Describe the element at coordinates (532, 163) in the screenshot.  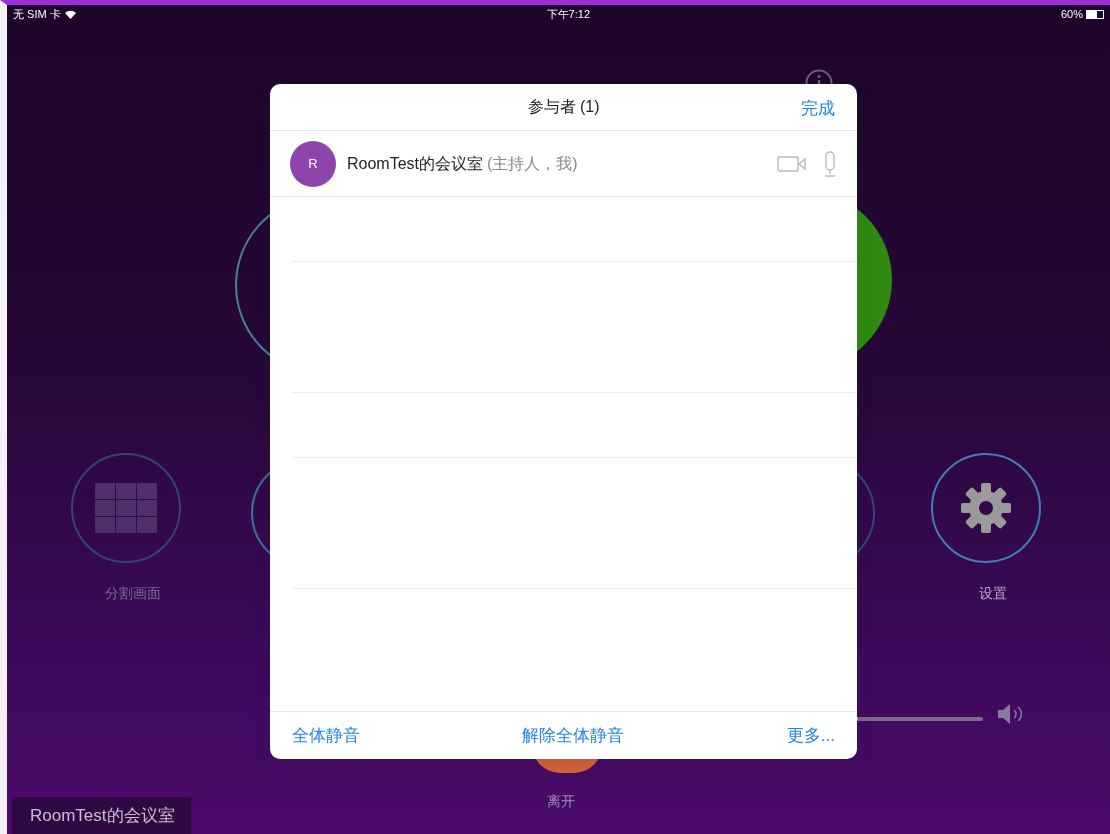
I see `participant-role: (主持人，我)` at that location.